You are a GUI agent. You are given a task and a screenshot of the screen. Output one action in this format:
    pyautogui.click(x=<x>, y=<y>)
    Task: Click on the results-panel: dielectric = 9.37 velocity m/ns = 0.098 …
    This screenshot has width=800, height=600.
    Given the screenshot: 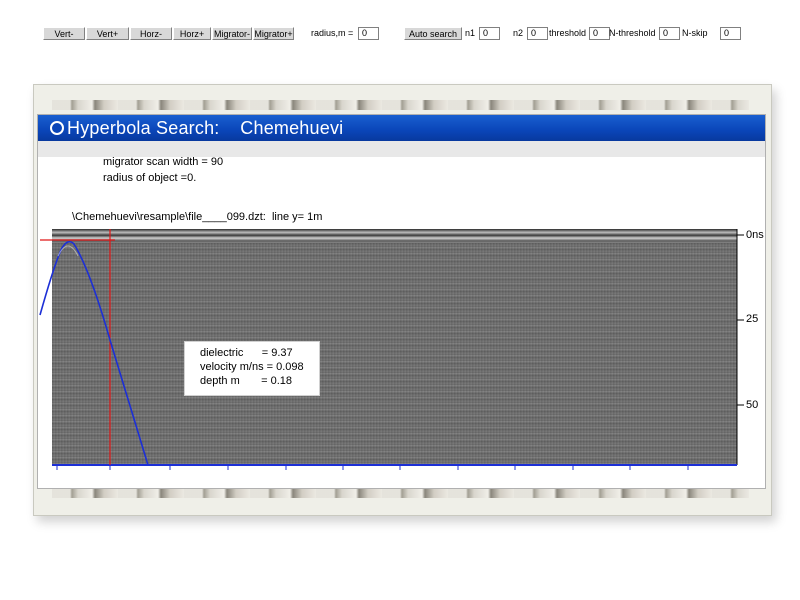 What is the action you would take?
    pyautogui.click(x=252, y=368)
    